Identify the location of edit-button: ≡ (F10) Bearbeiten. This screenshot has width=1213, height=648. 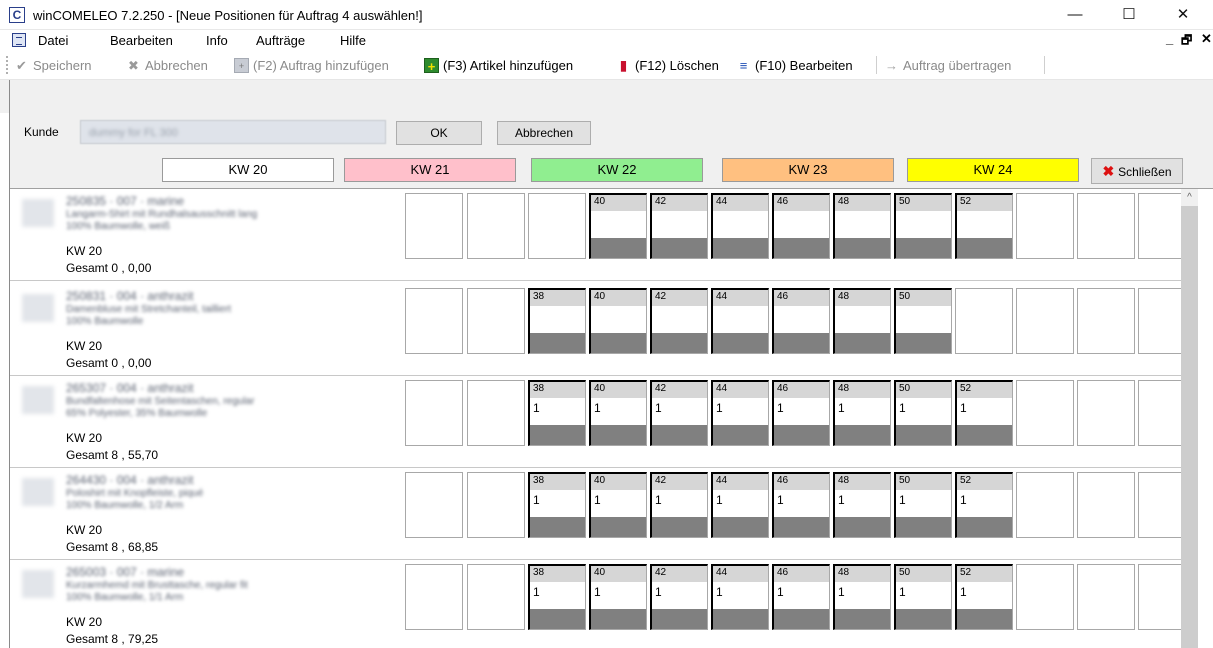
(794, 65).